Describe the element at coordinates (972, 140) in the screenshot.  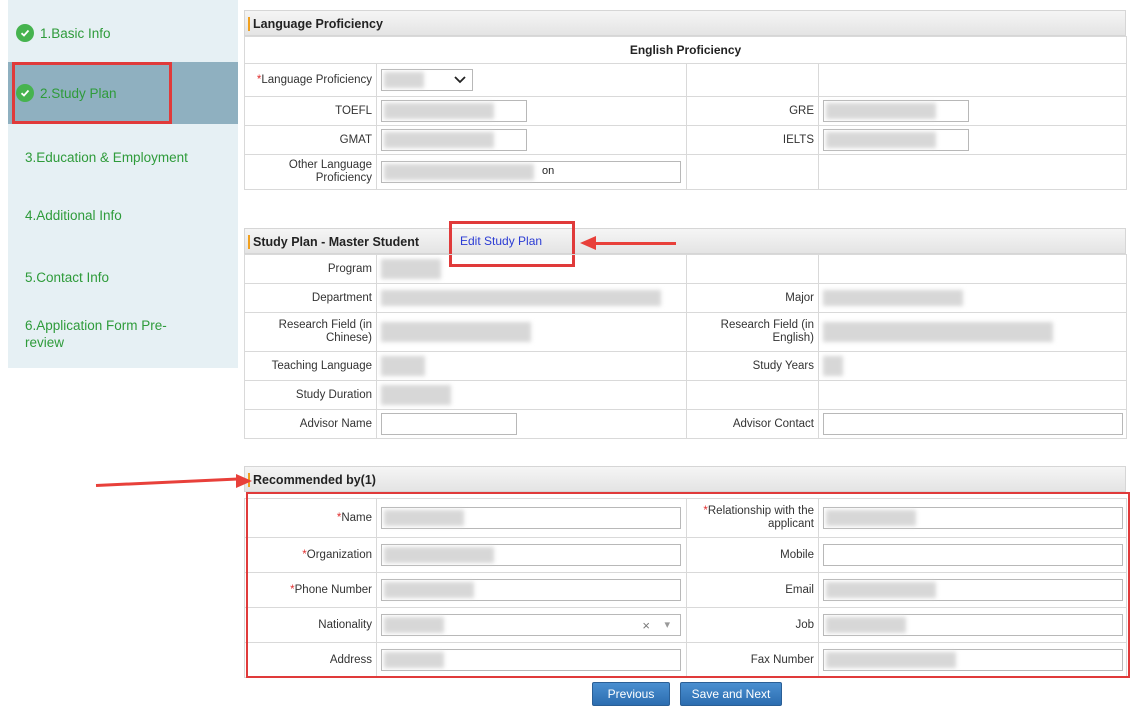
I see `ielts-cell` at that location.